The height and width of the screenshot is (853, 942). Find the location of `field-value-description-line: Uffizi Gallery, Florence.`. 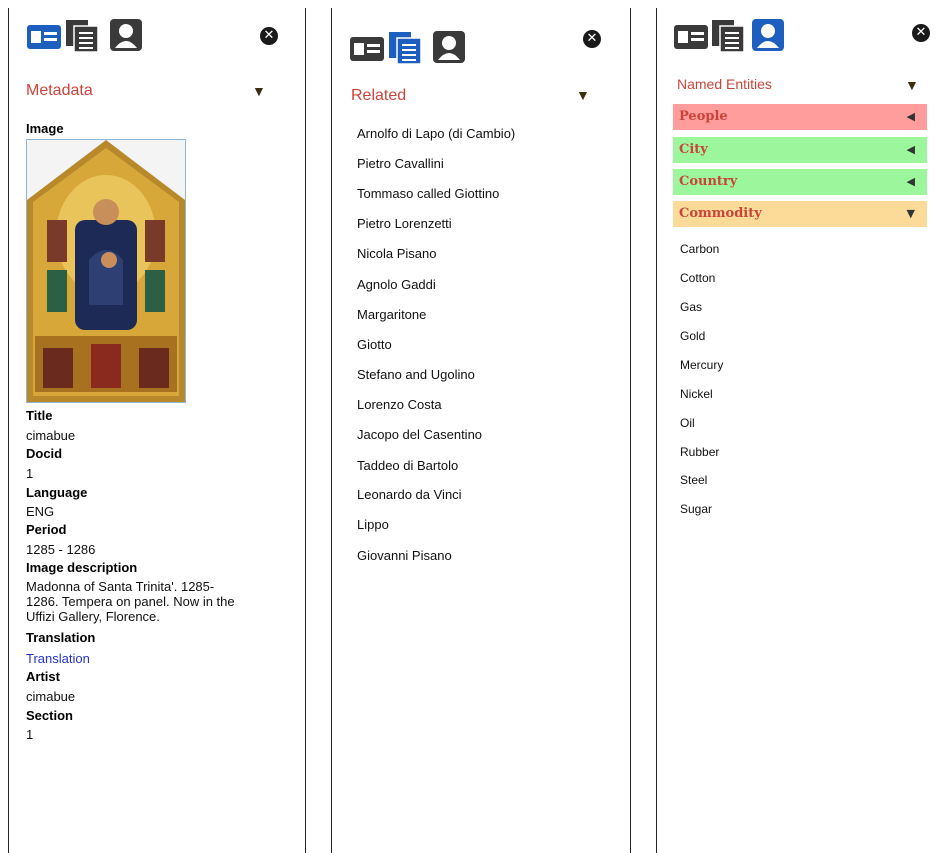

field-value-description-line: Uffizi Gallery, Florence. is located at coordinates (93, 616).